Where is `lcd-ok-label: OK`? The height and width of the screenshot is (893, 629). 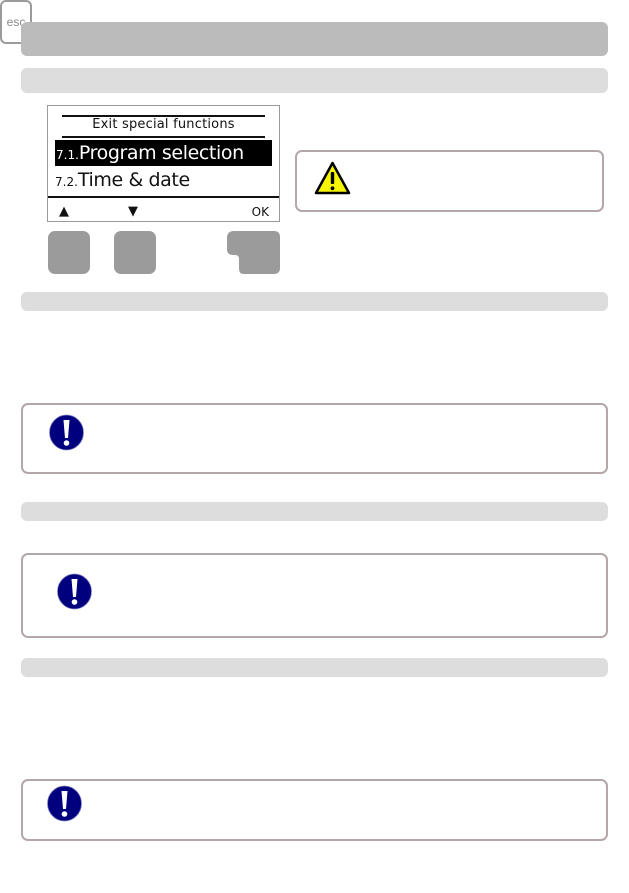 lcd-ok-label: OK is located at coordinates (260, 212).